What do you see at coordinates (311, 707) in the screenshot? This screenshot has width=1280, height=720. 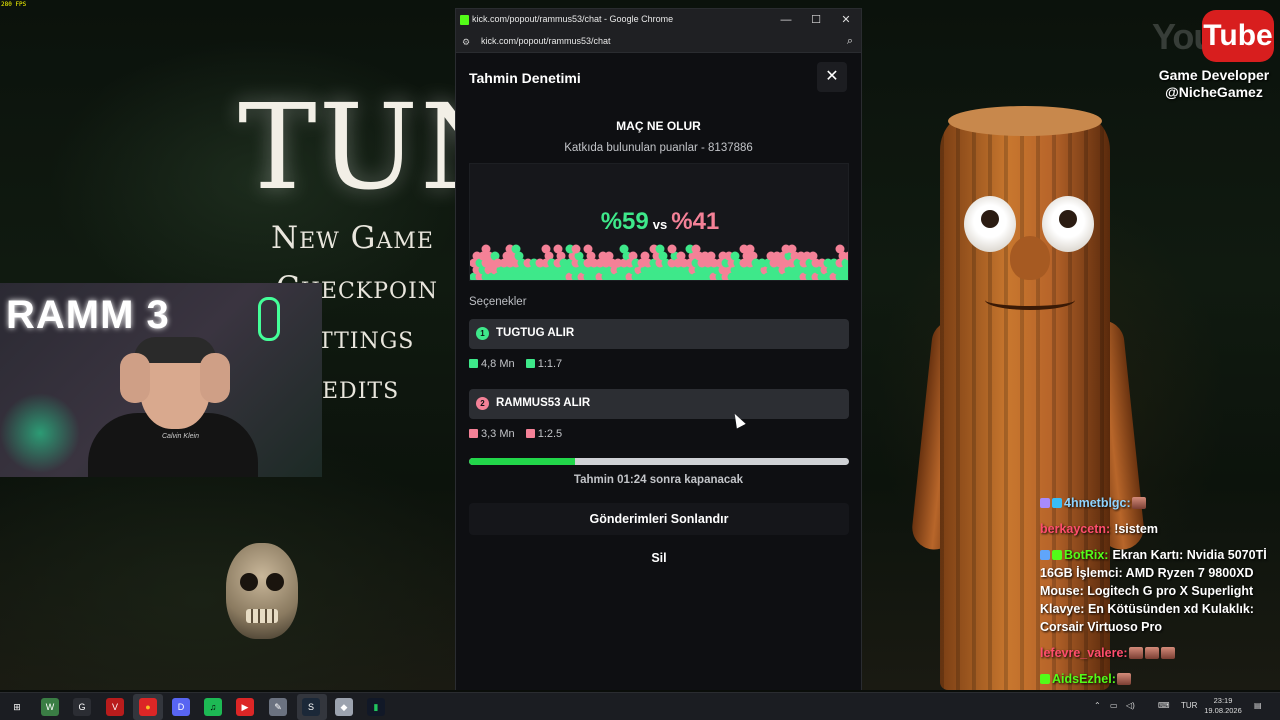 I see `steam-icon: S` at bounding box center [311, 707].